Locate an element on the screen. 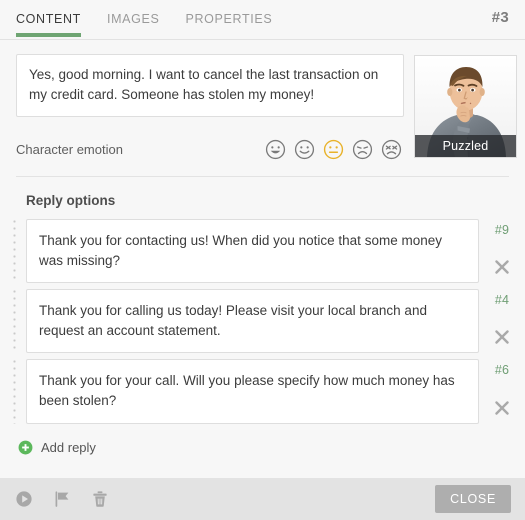 This screenshot has height=520, width=525. tab-images: IMAGES is located at coordinates (140, 19).